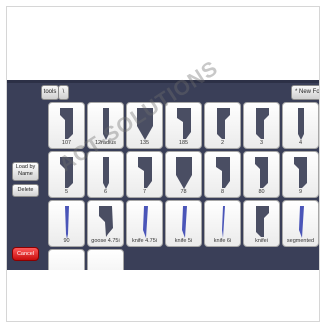 The height and width of the screenshot is (326, 324). Describe the element at coordinates (261, 241) in the screenshot. I see `tool-tile-label: knifei` at that location.